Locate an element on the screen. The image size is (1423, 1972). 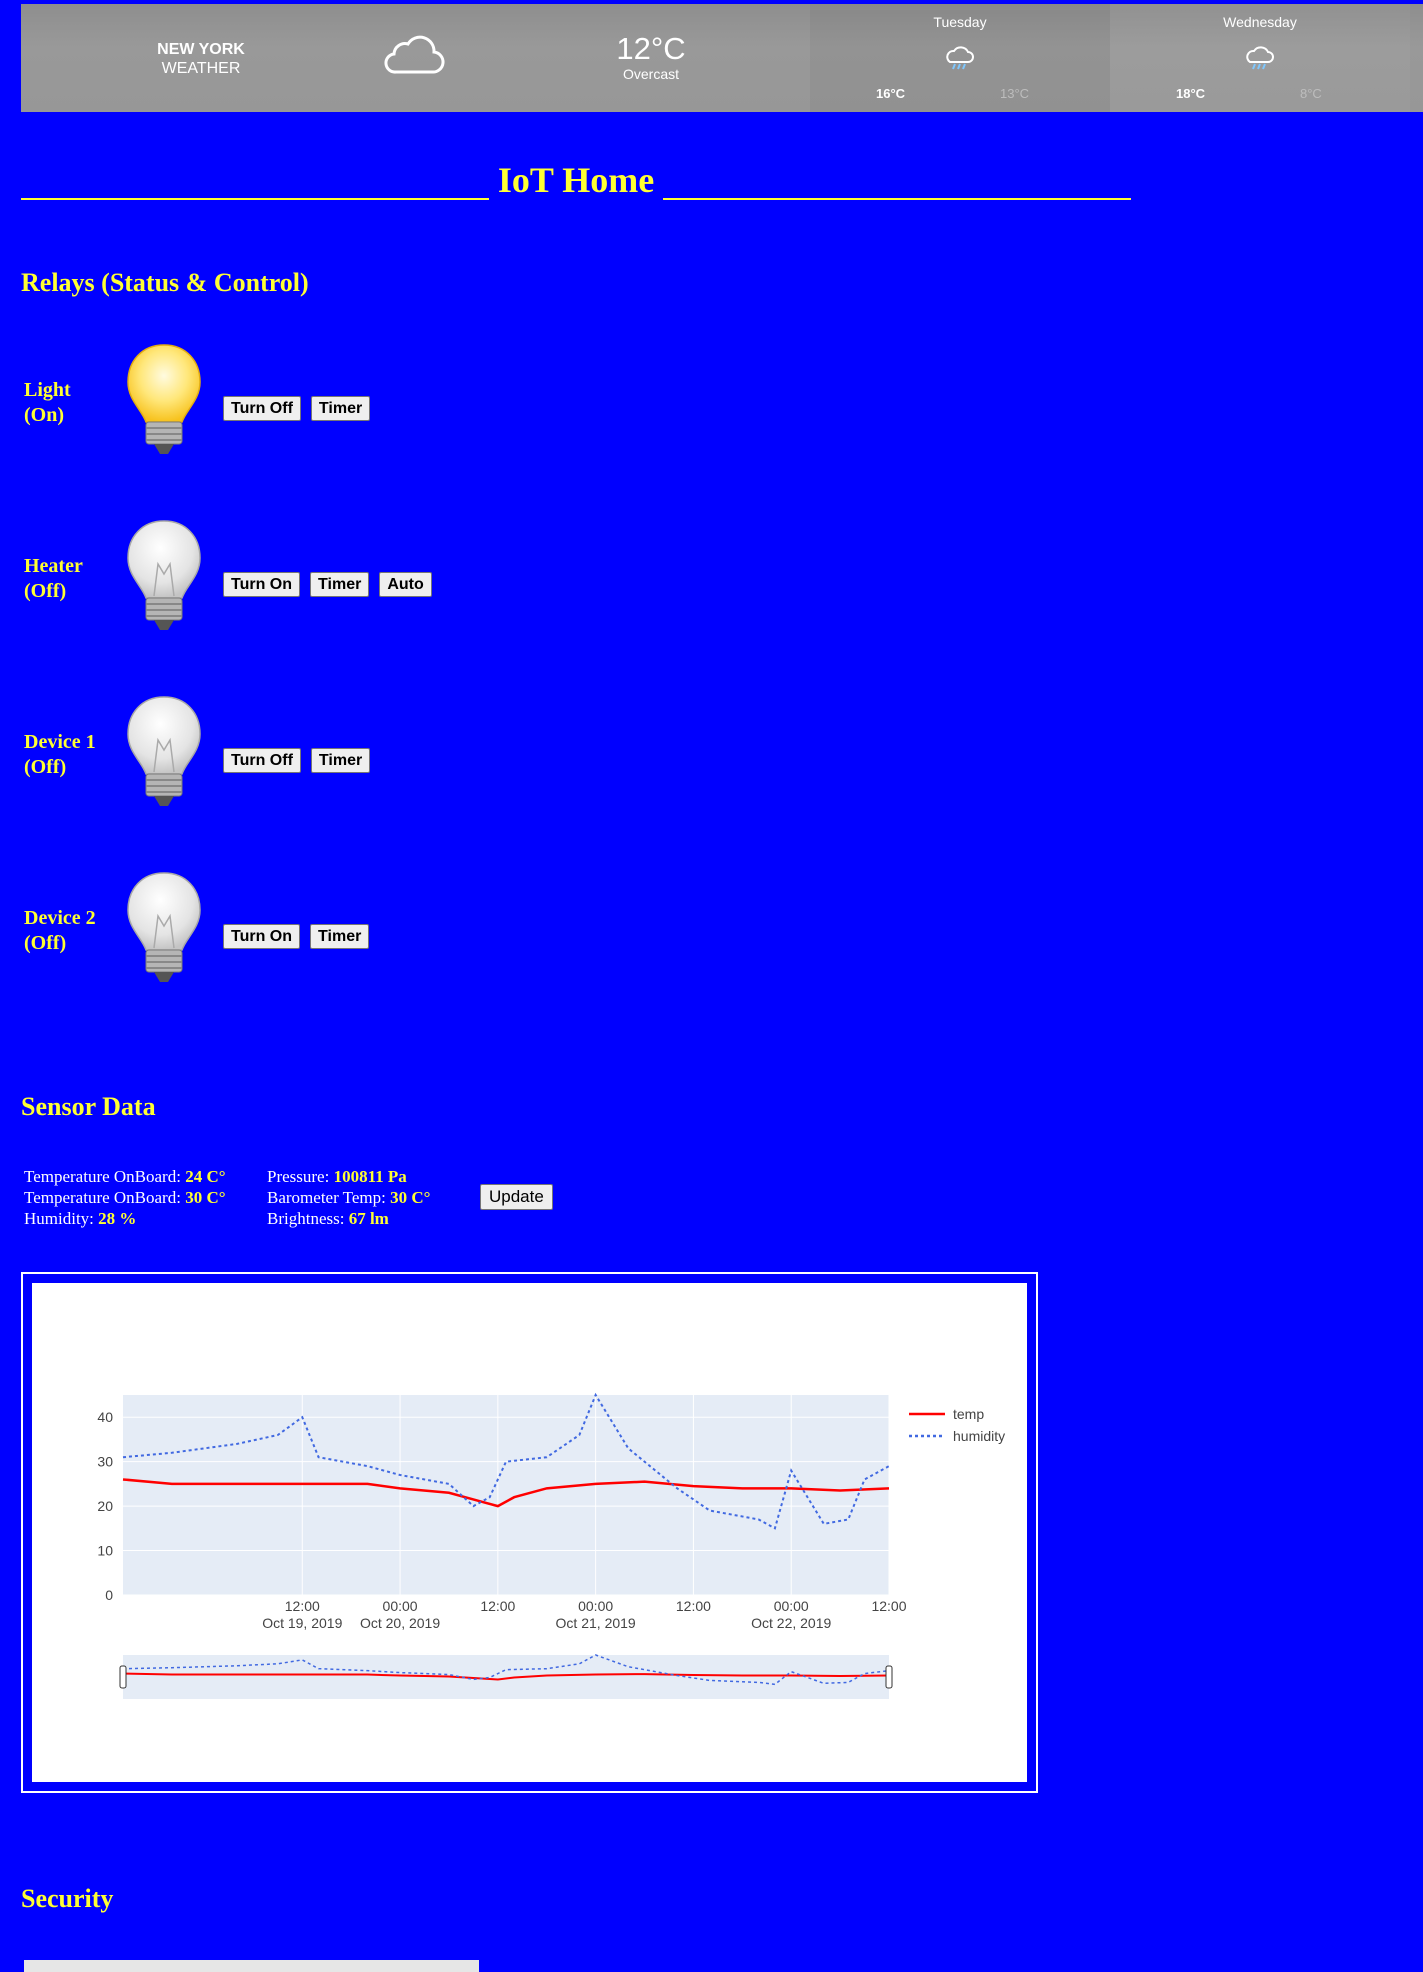
sensor-row: Humidity: 28 % is located at coordinates (125, 1218).